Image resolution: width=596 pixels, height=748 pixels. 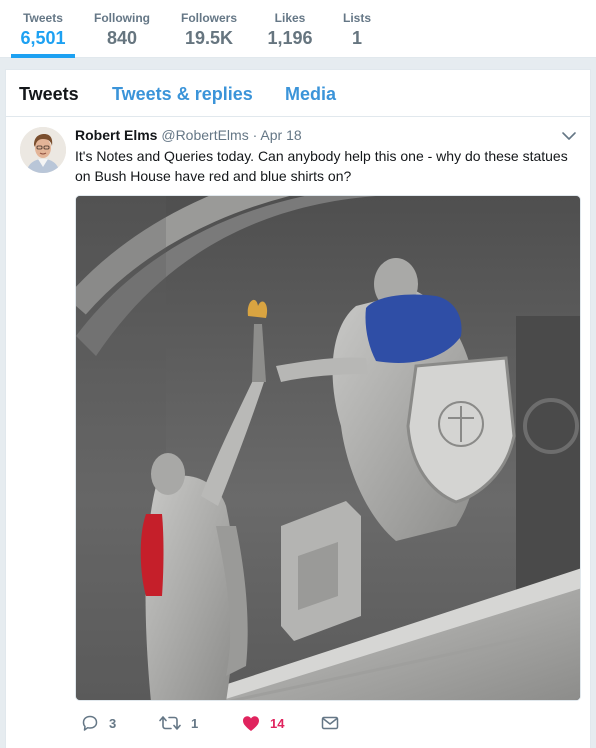 What do you see at coordinates (356, 18) in the screenshot?
I see `stat-label: Lists` at bounding box center [356, 18].